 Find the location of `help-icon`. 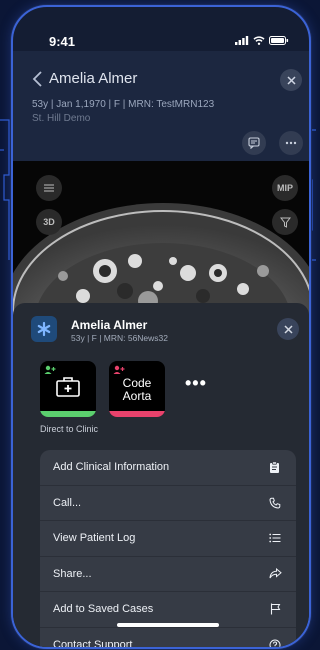

help-icon is located at coordinates (275, 642).